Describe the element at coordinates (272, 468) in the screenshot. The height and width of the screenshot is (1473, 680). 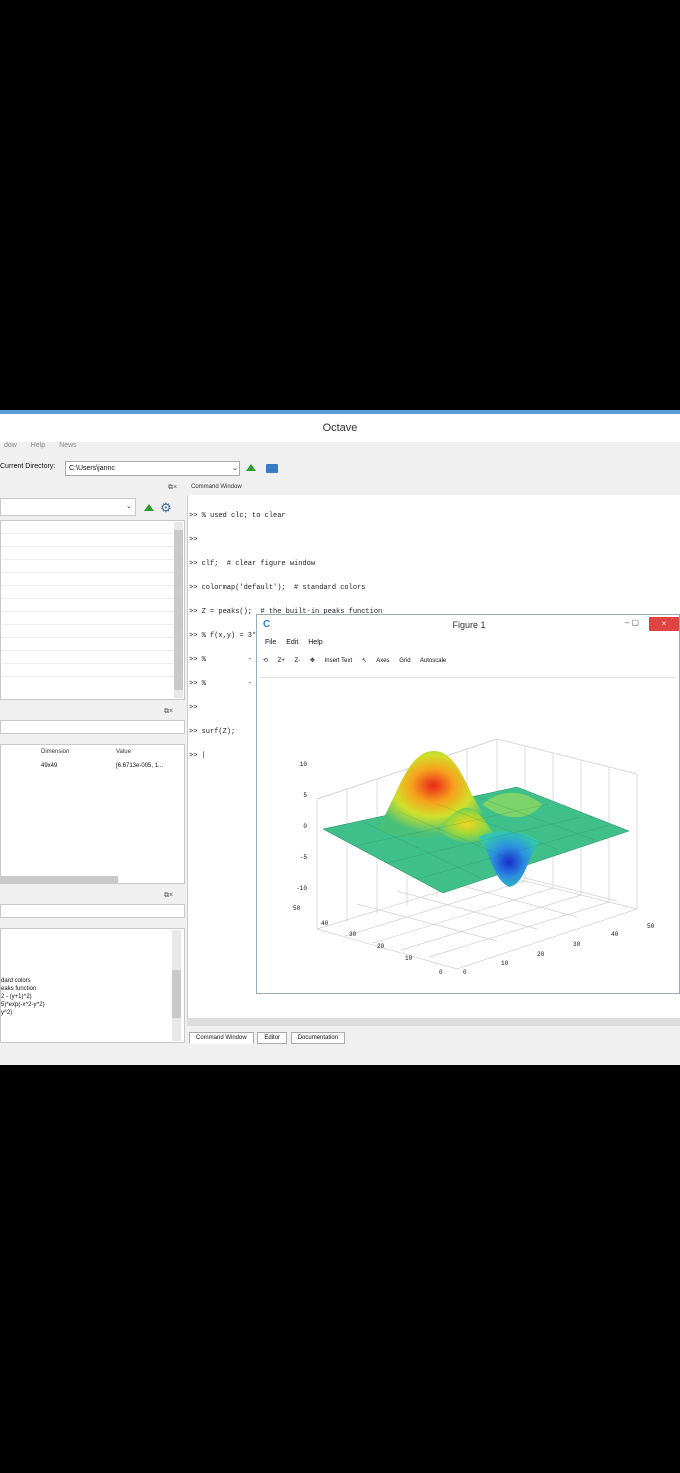
I see `folder-icon` at that location.